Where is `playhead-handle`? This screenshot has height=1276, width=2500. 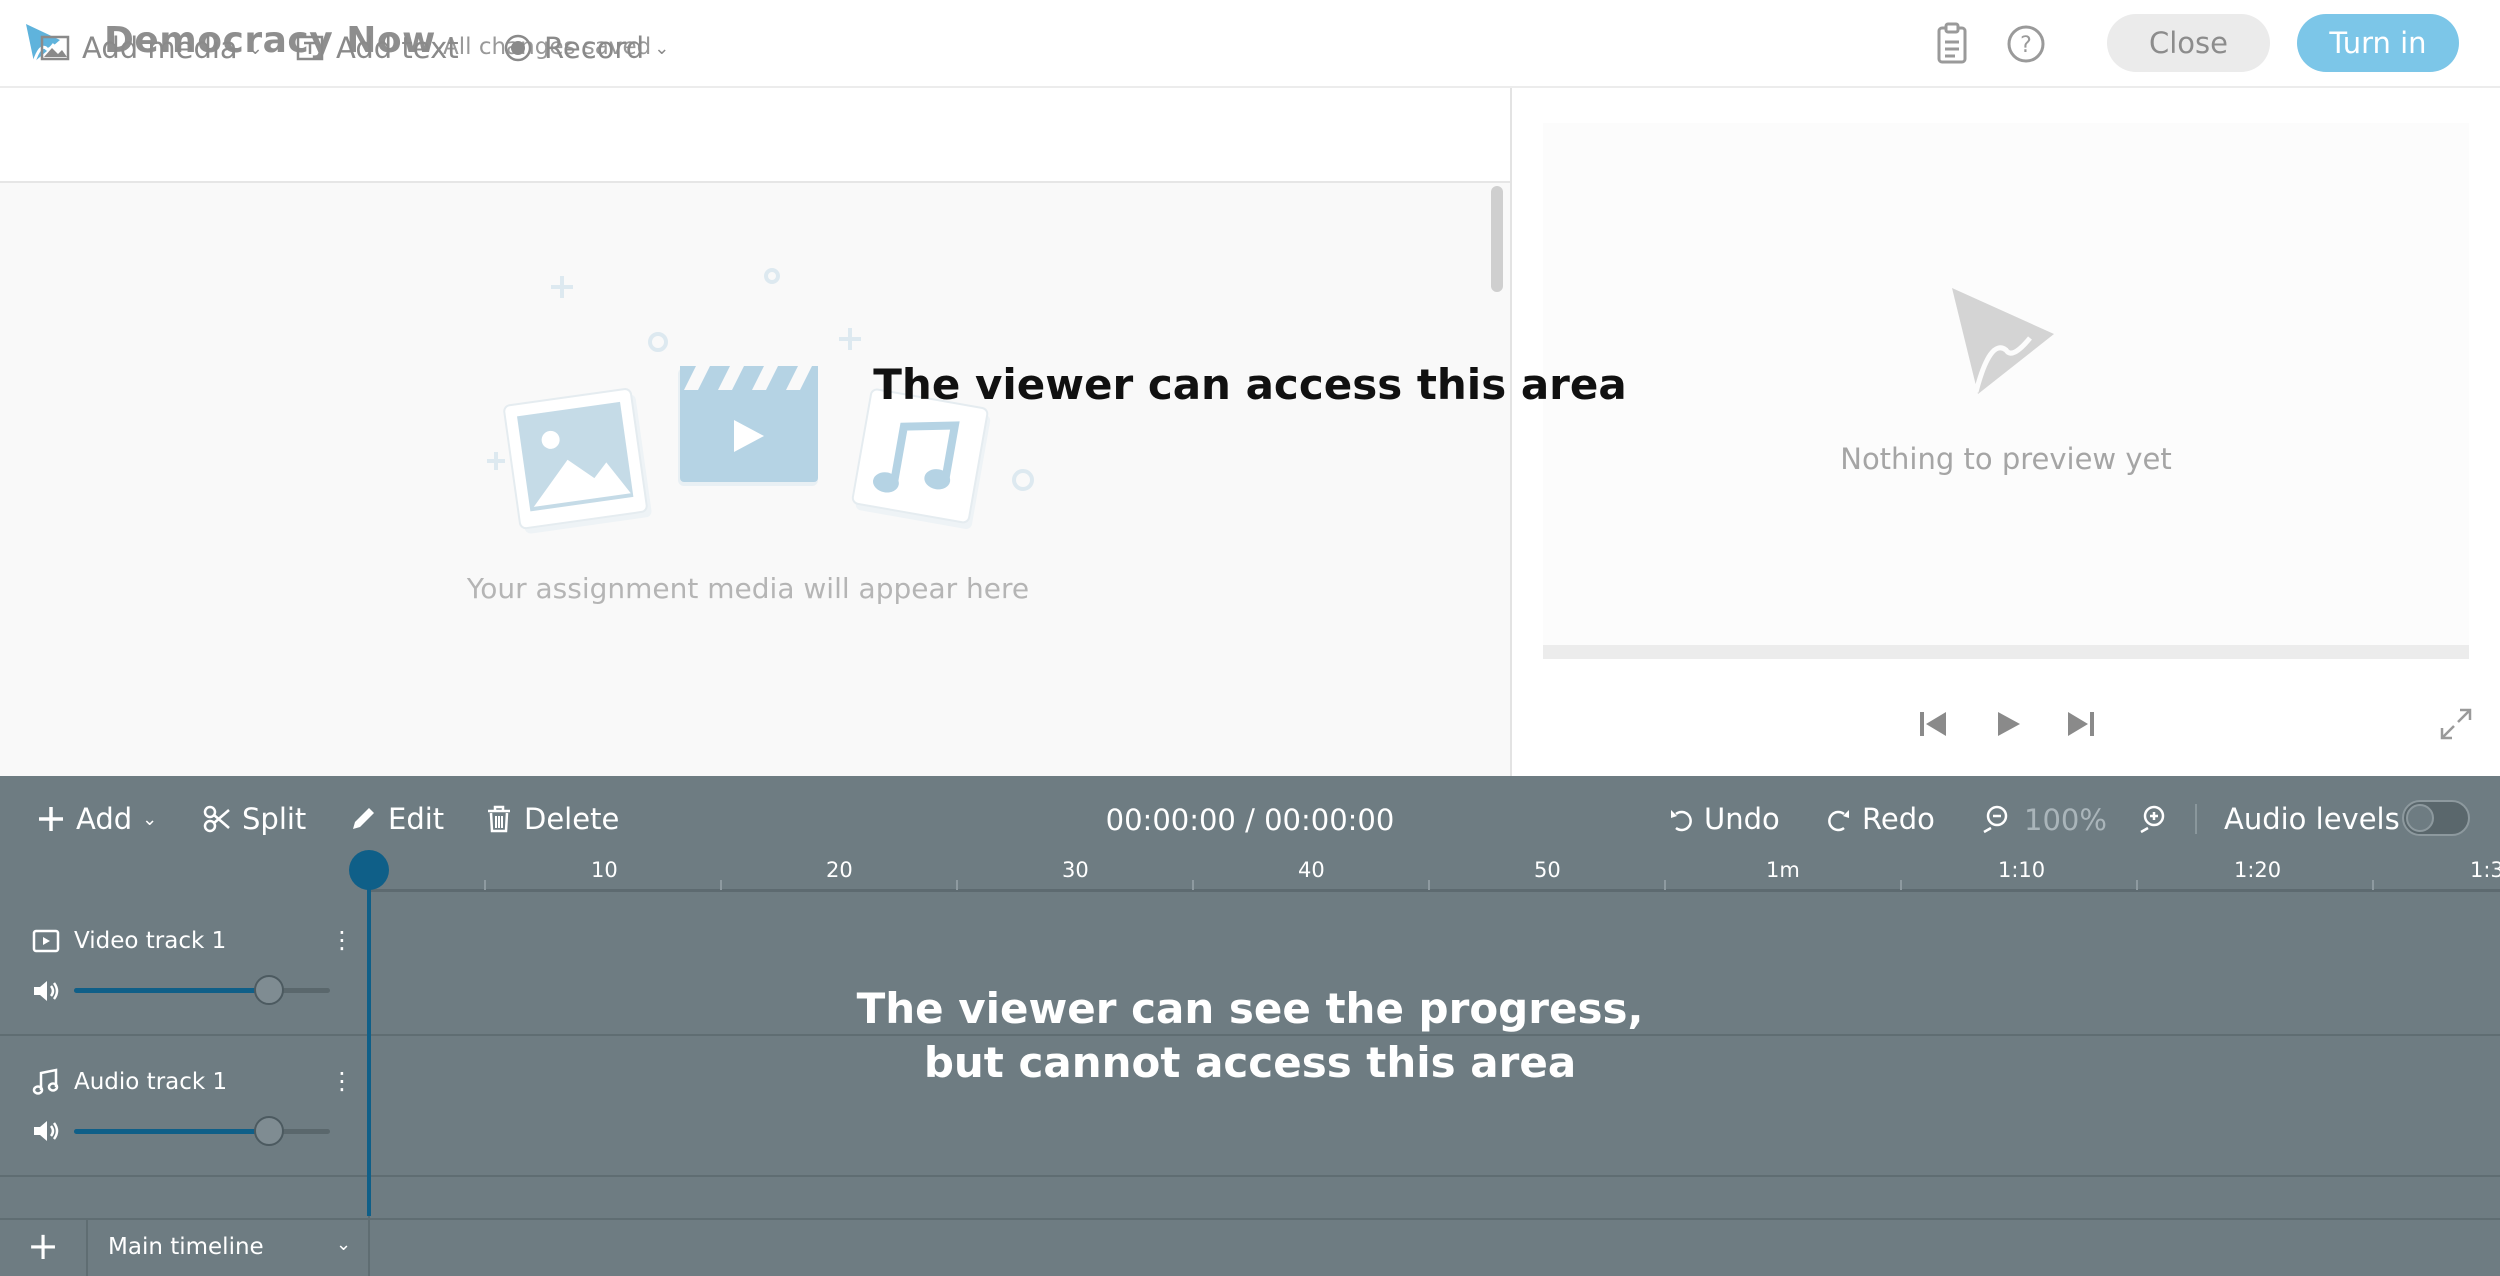
playhead-handle is located at coordinates (369, 870).